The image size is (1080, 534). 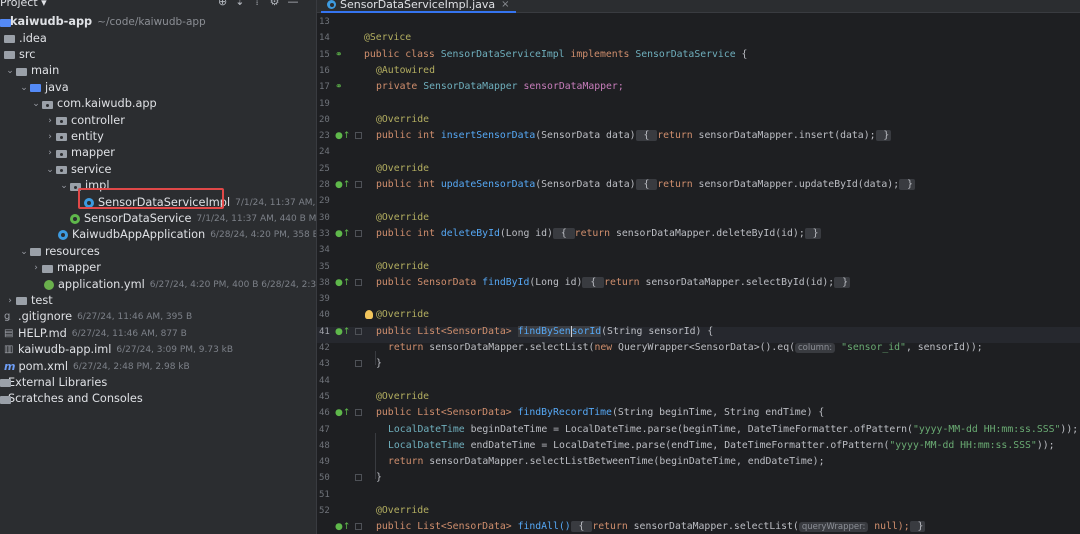 I want to click on hide-panel-icon: —, so click(x=293, y=4).